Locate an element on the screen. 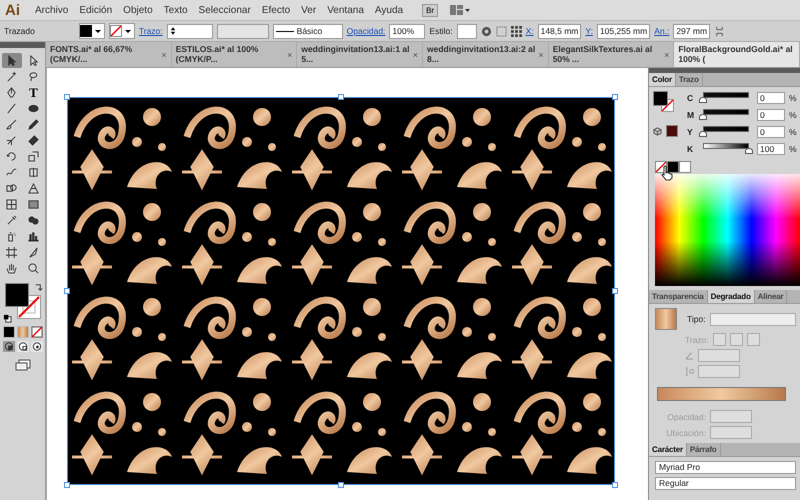 The width and height of the screenshot is (800, 500). menu-item: Ver is located at coordinates (308, 10).